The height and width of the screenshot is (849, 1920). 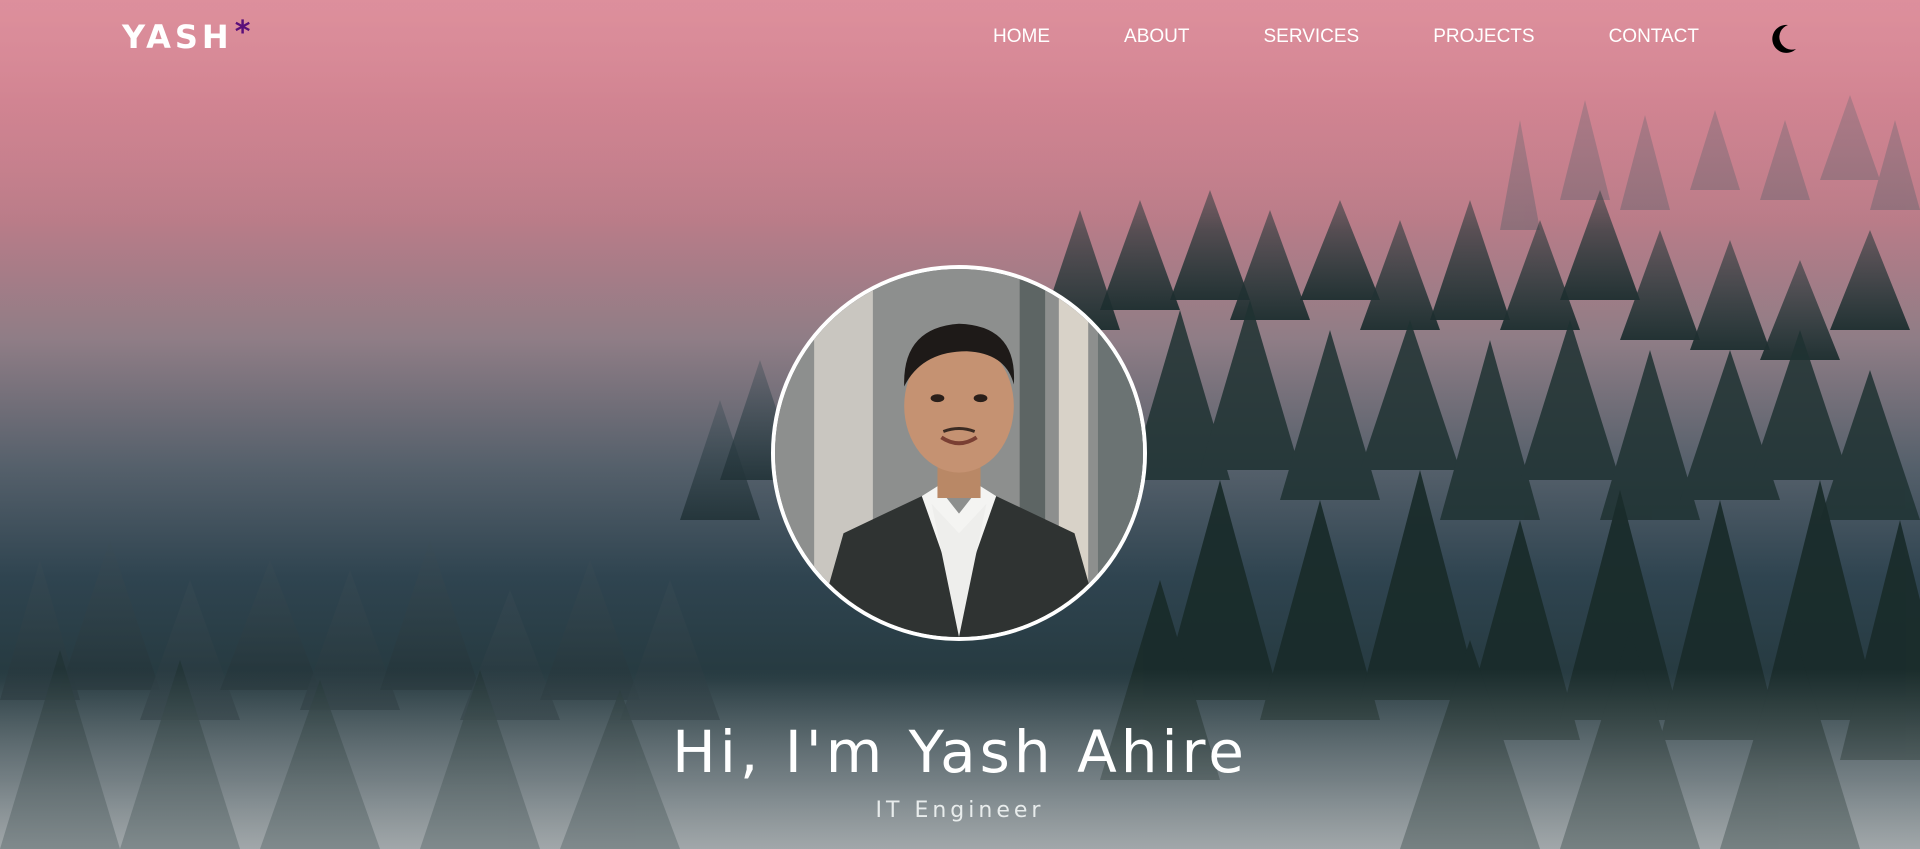 I want to click on nav-link-about: ABOUT, so click(x=1156, y=37).